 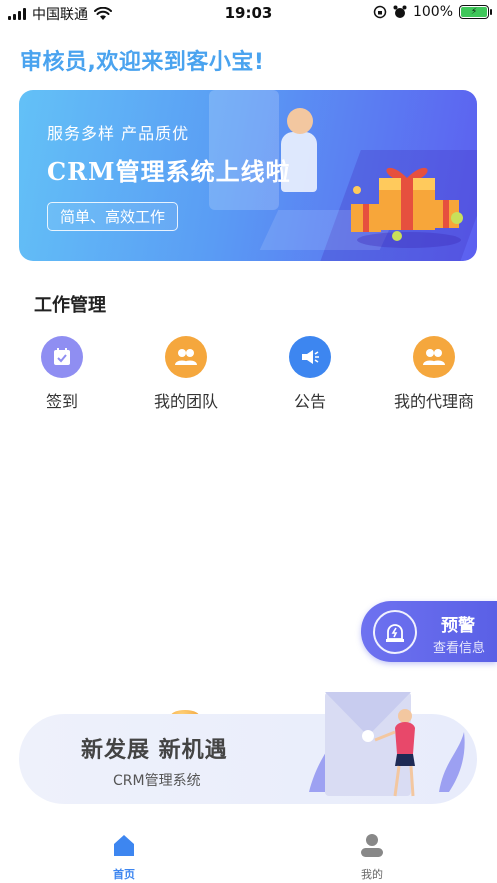 What do you see at coordinates (118, 133) in the screenshot?
I see `banner-subtitle: 服务多样 产品质优` at bounding box center [118, 133].